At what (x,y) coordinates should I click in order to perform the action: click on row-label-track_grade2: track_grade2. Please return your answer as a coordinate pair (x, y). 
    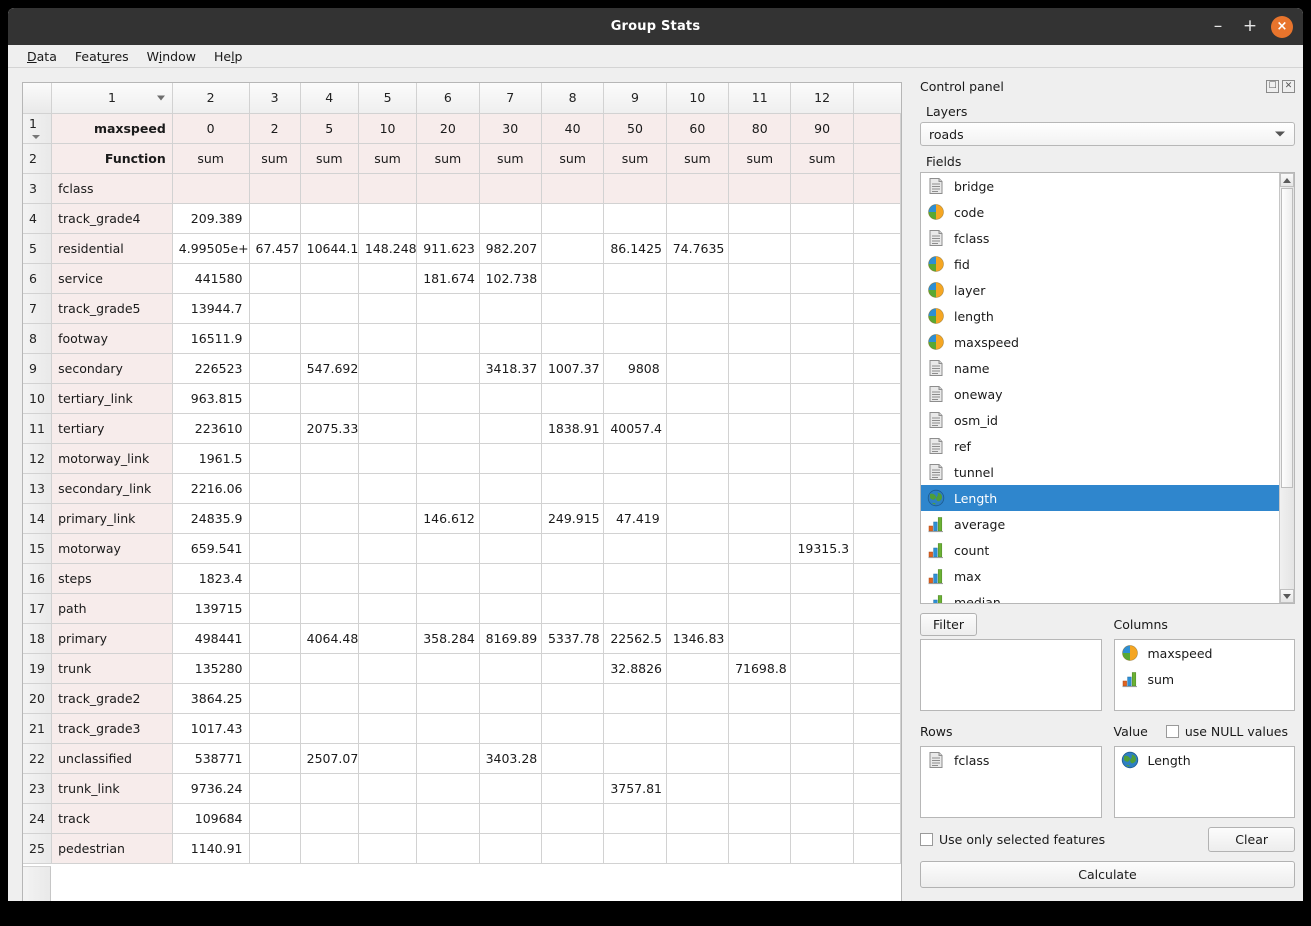
    Looking at the image, I should click on (112, 698).